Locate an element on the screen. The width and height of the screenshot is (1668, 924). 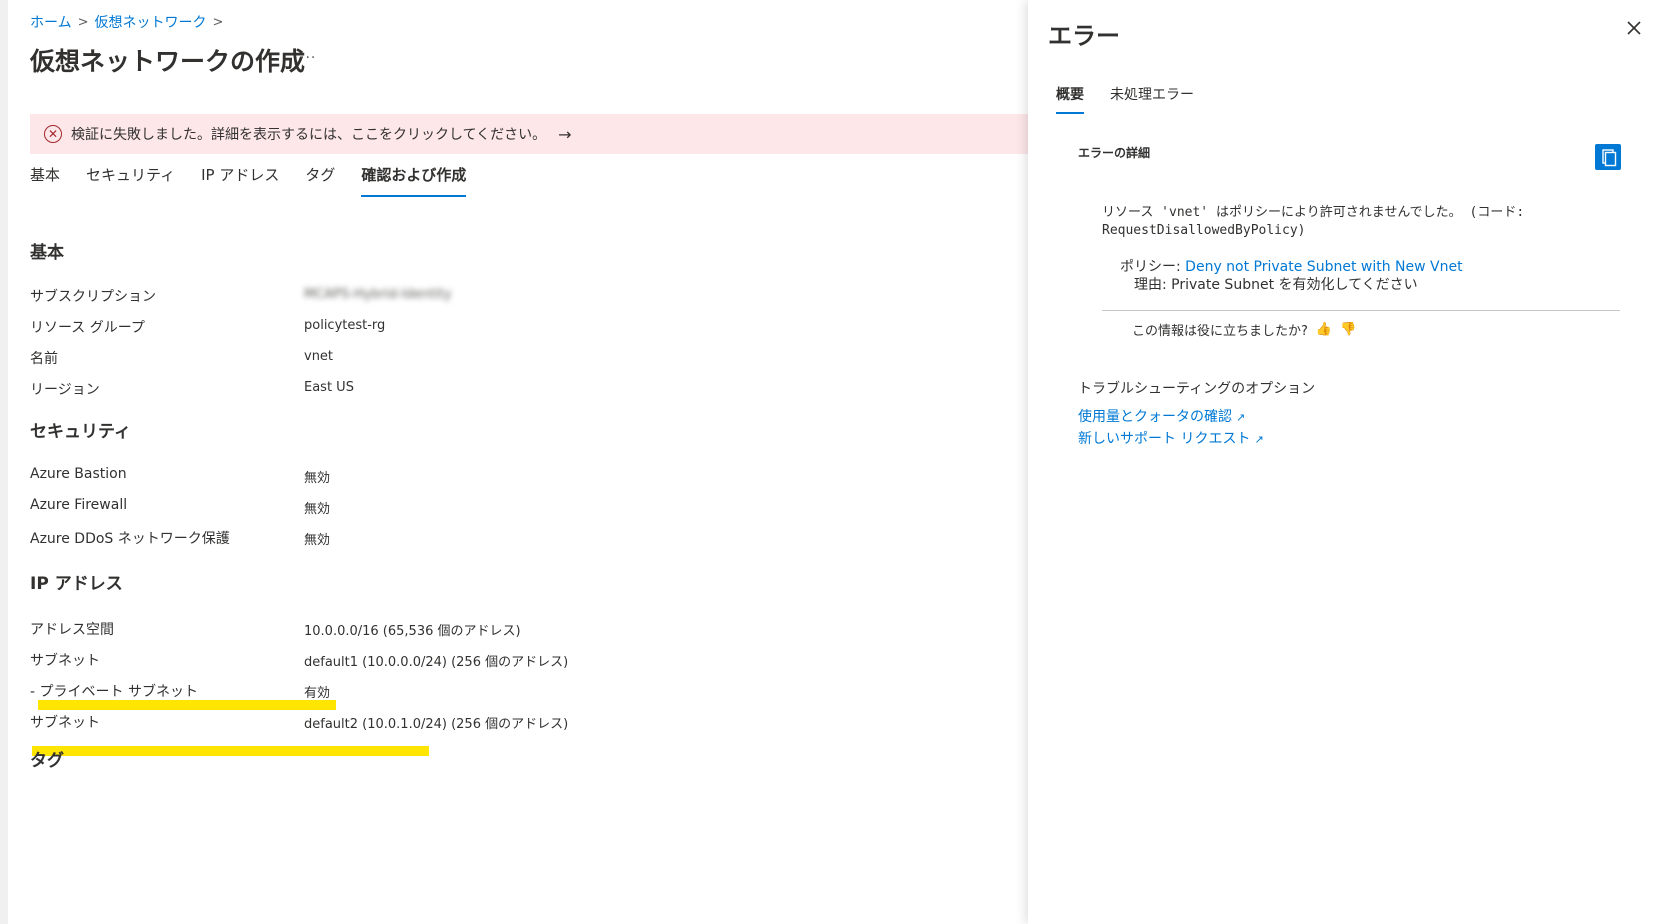
link-usage-quota: 使用量とクォータの確認 ↗ is located at coordinates (1161, 416).